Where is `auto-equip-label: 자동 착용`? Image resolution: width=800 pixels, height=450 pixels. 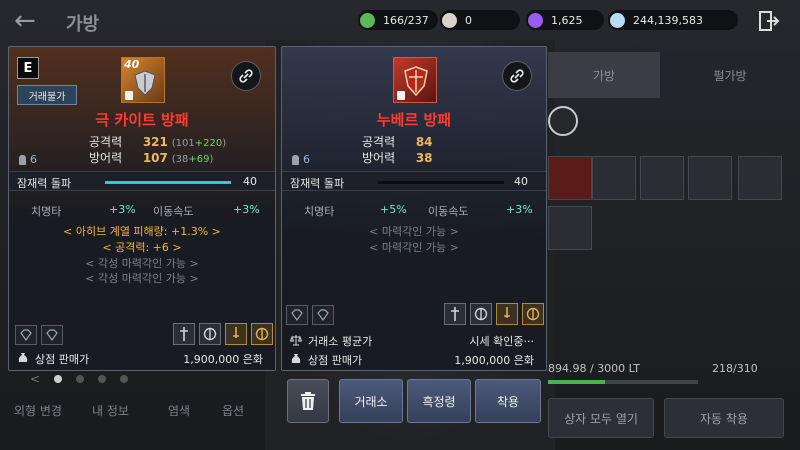
auto-equip-label: 자동 착용 is located at coordinates (724, 418).